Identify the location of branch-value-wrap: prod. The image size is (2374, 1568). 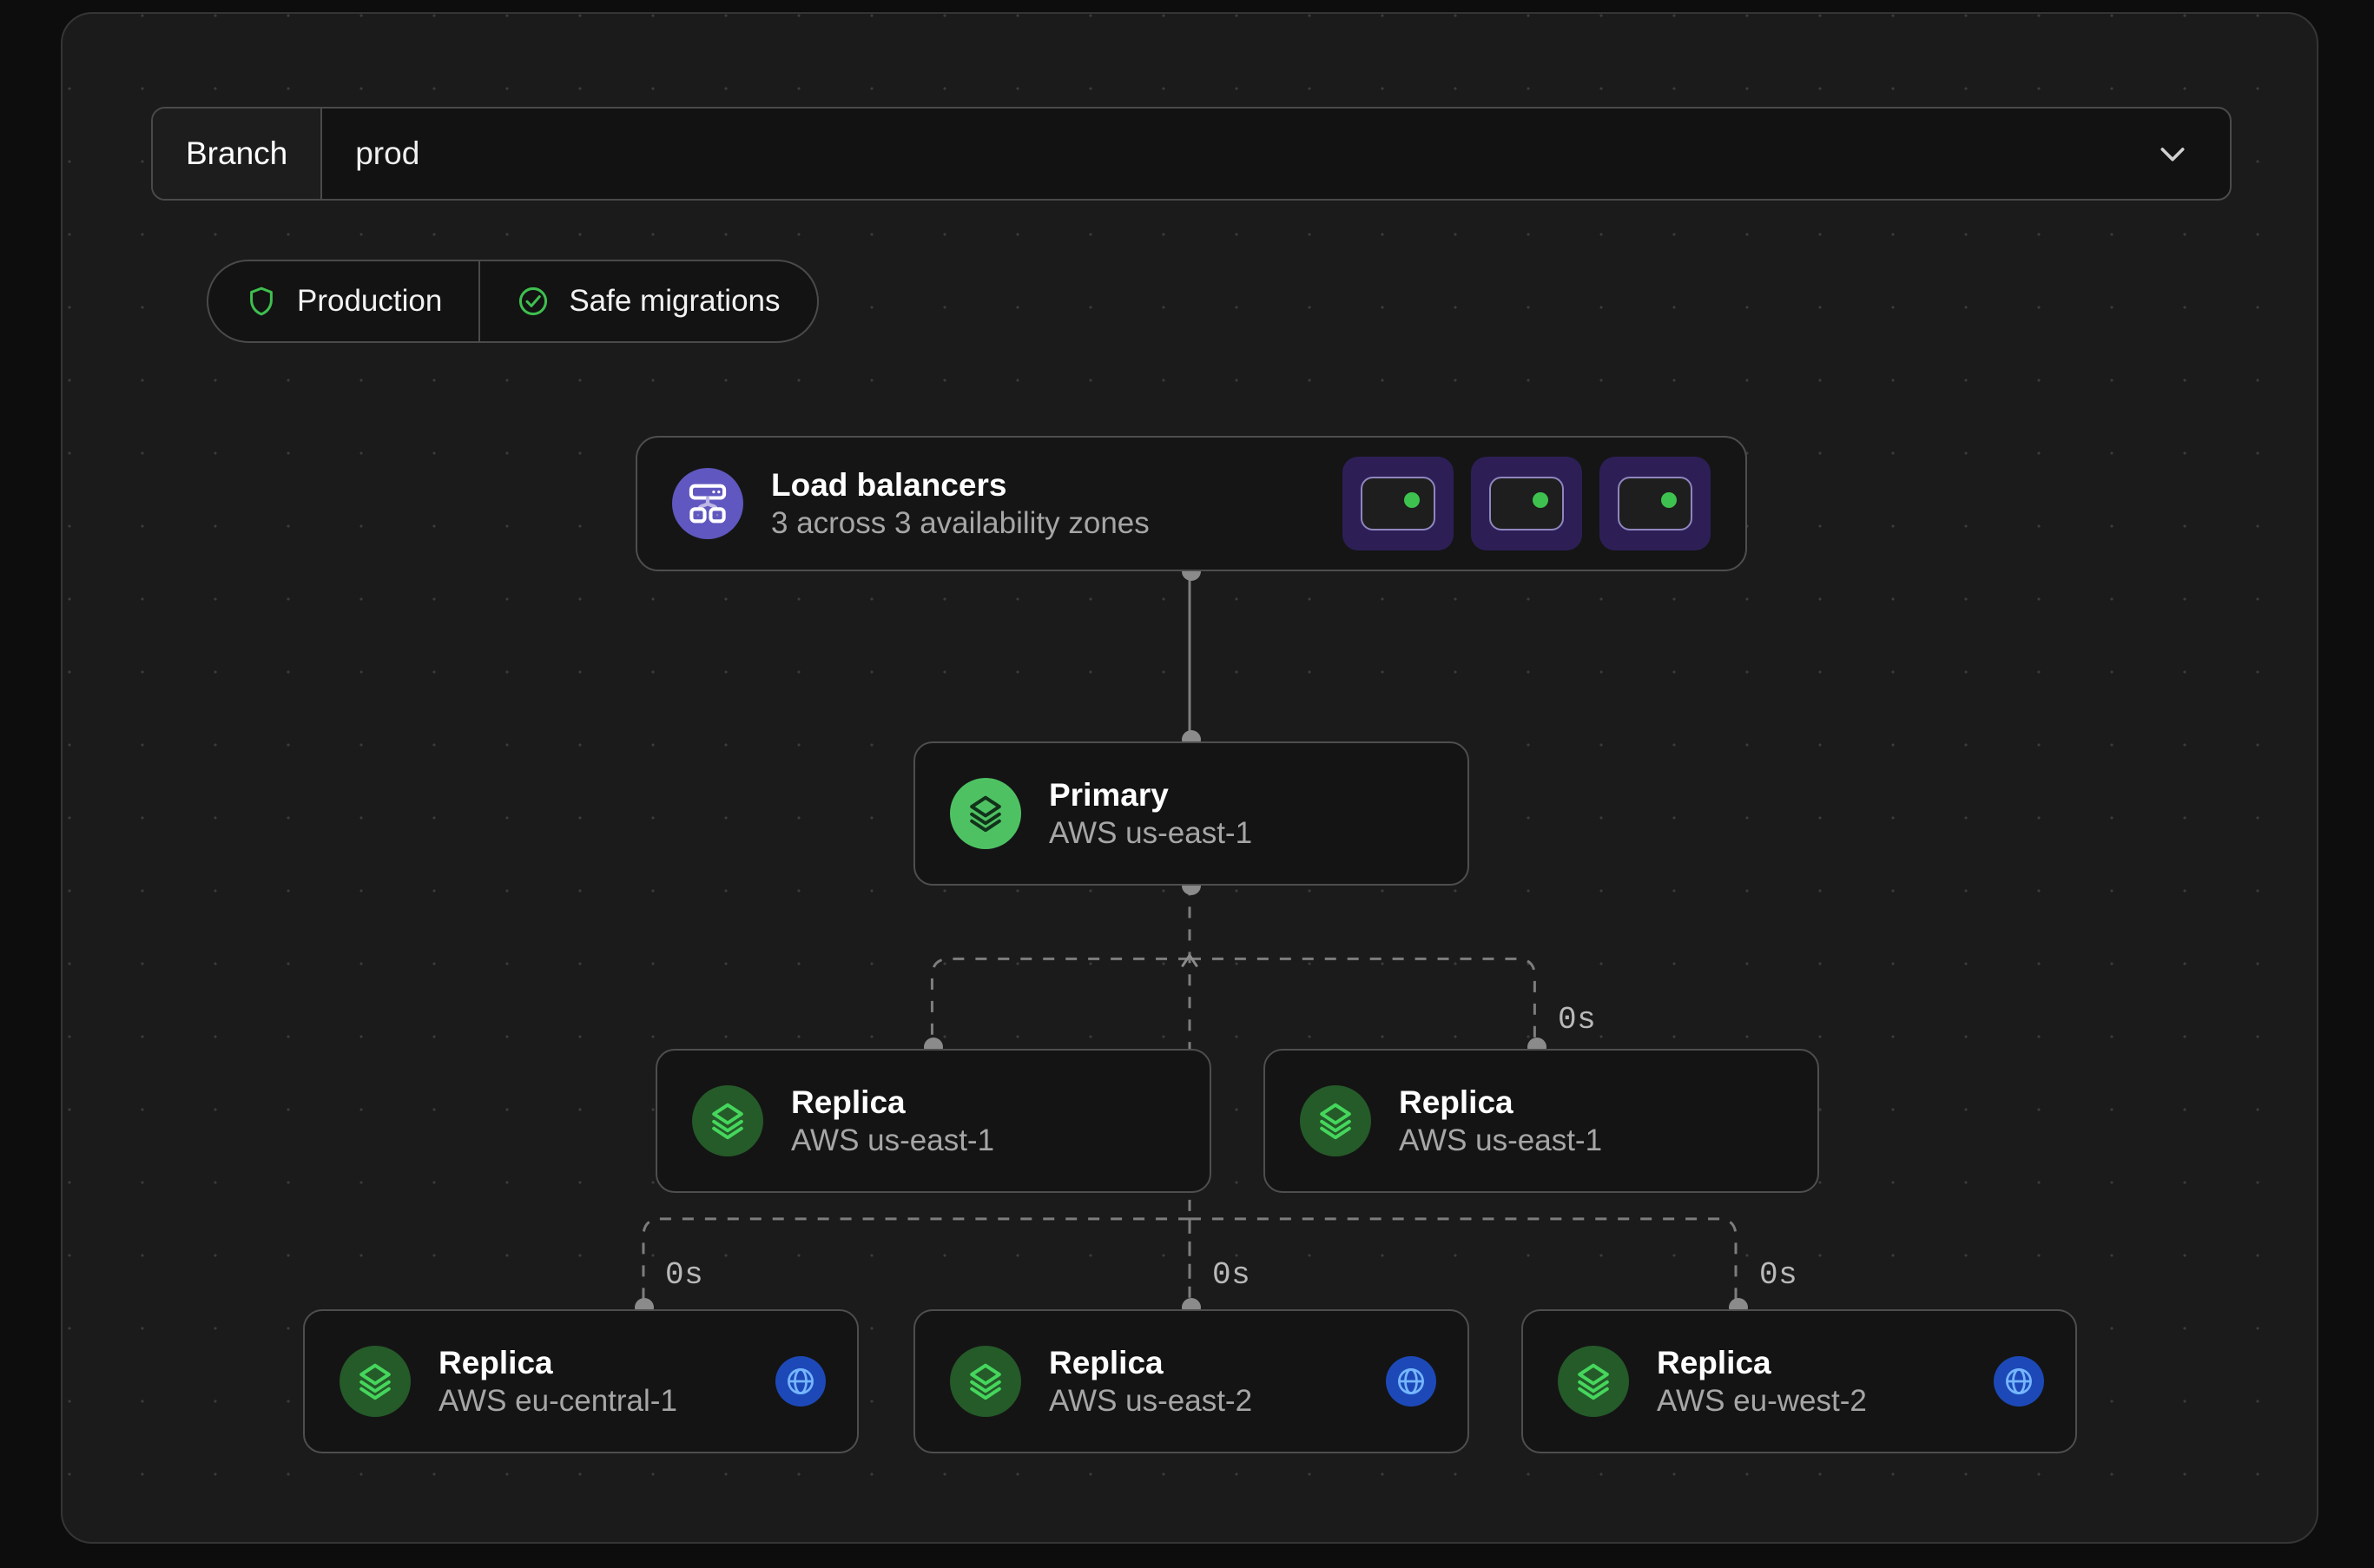
(1276, 154).